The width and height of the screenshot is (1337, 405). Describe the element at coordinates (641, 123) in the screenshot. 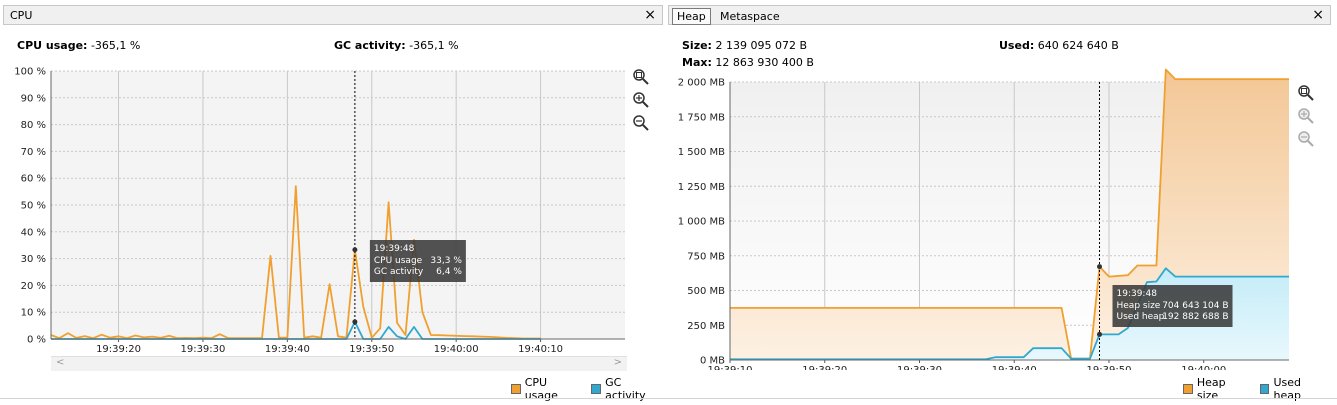

I see `zoom-out-icon` at that location.